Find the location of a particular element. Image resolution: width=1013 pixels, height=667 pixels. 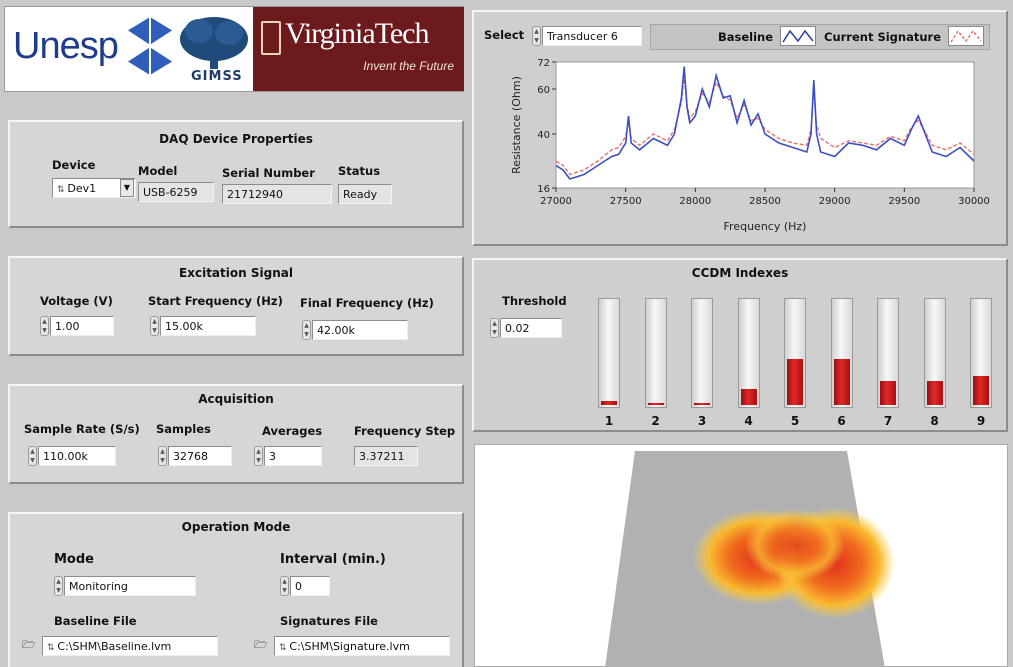

virginiatech-logo: VirginiaTech Invent the Future is located at coordinates (358, 49).